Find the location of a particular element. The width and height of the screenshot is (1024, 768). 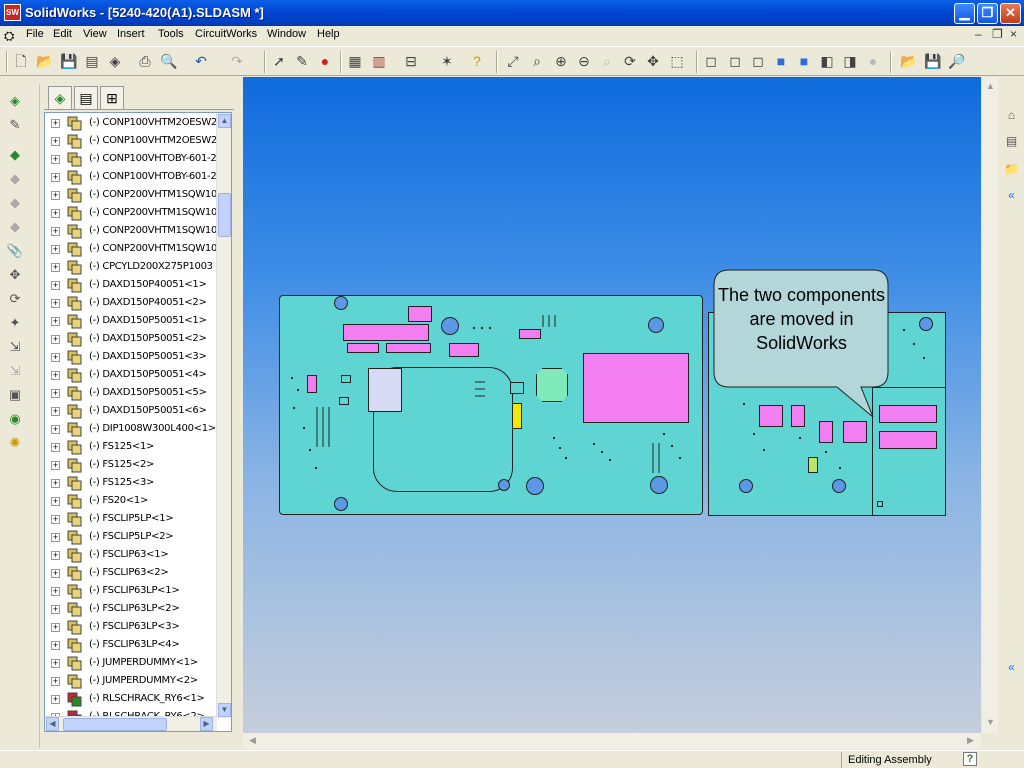

doc-restore-icon: ❐ is located at coordinates (997, 34).